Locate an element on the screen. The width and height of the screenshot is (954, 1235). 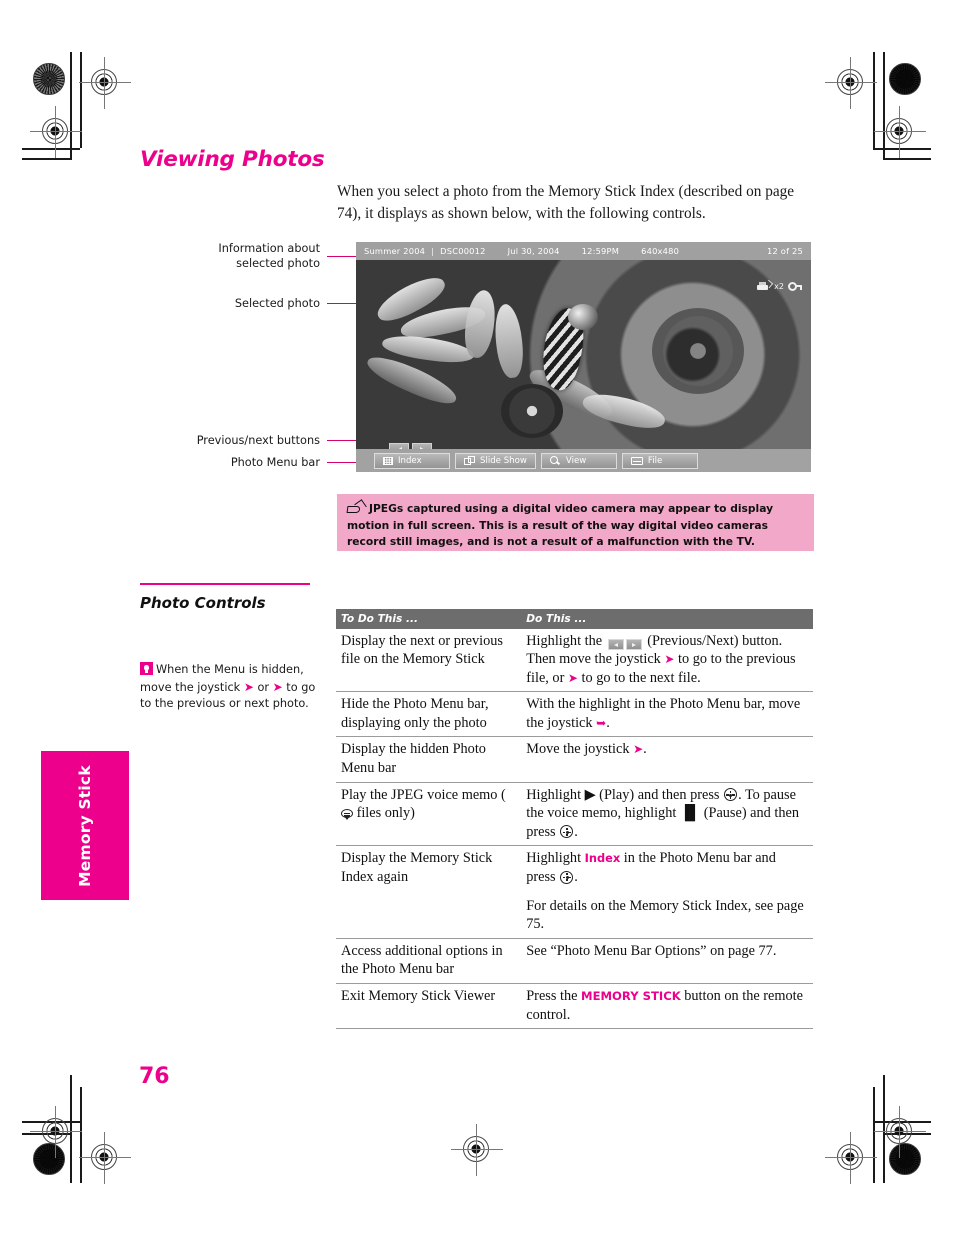
selected-photo-image: x2 is located at coordinates (583, 354).